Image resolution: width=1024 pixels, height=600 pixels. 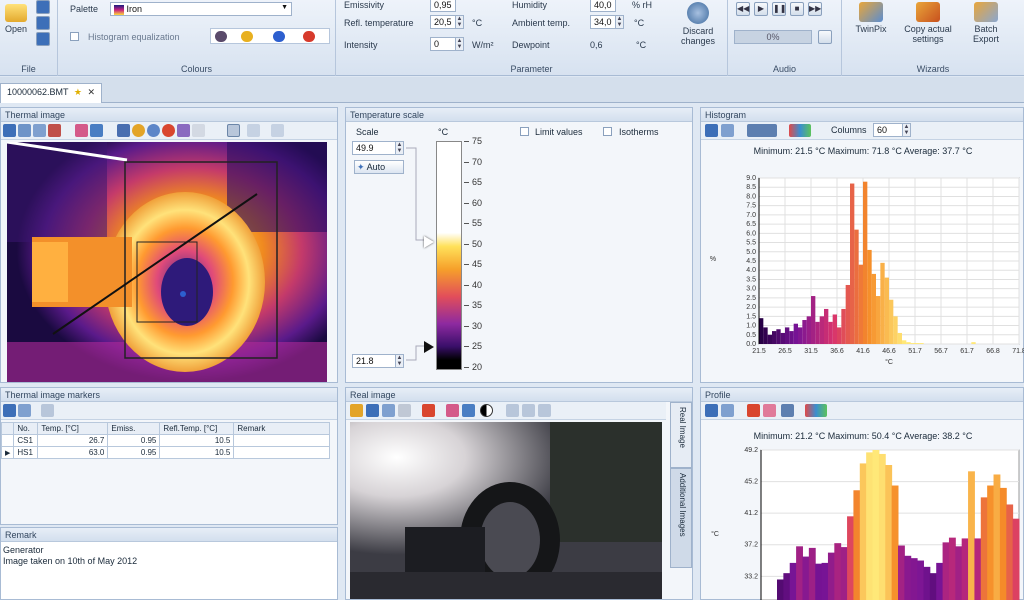 What do you see at coordinates (374, 361) in the screenshot?
I see `scale-min-input: 21.8` at bounding box center [374, 361].